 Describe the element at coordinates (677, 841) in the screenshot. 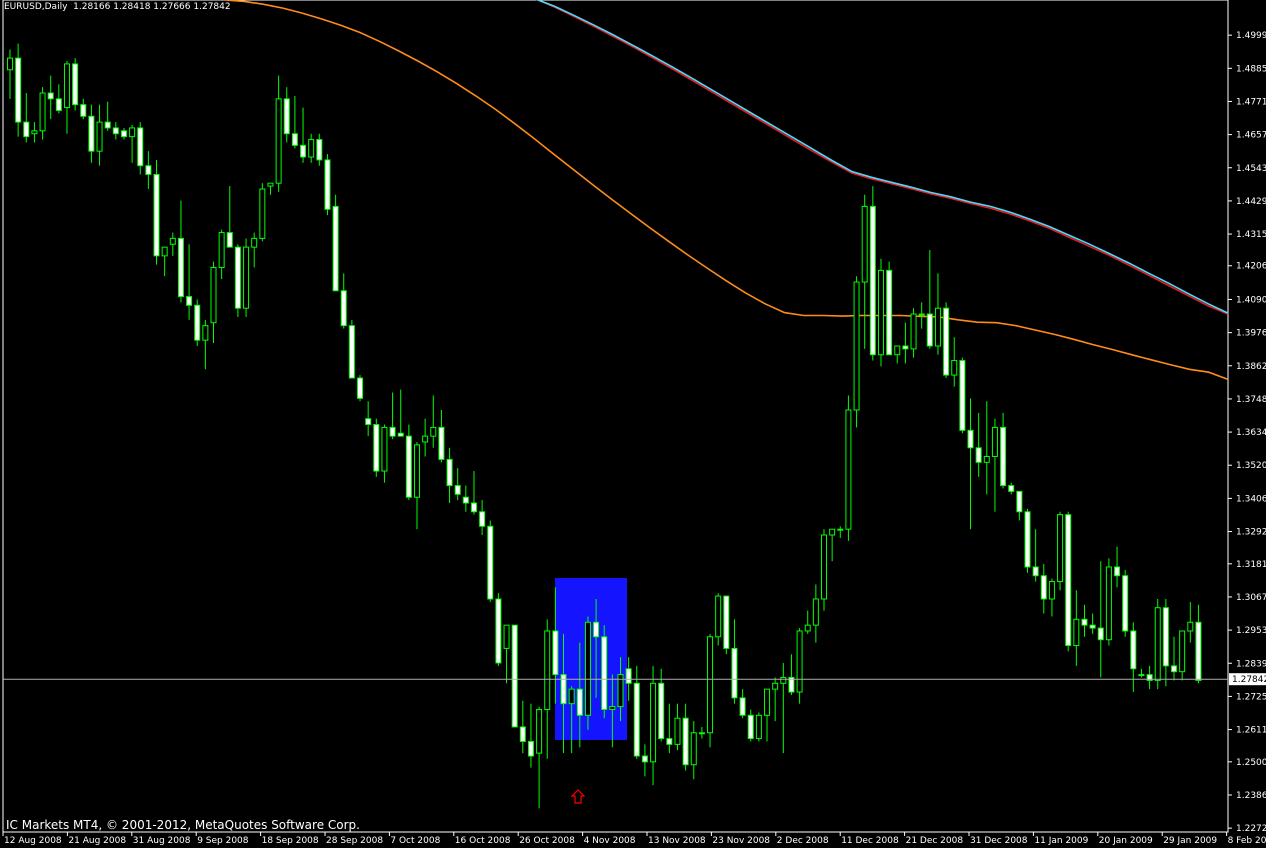

I see `x-tick-label: 13 Nov 2008` at that location.